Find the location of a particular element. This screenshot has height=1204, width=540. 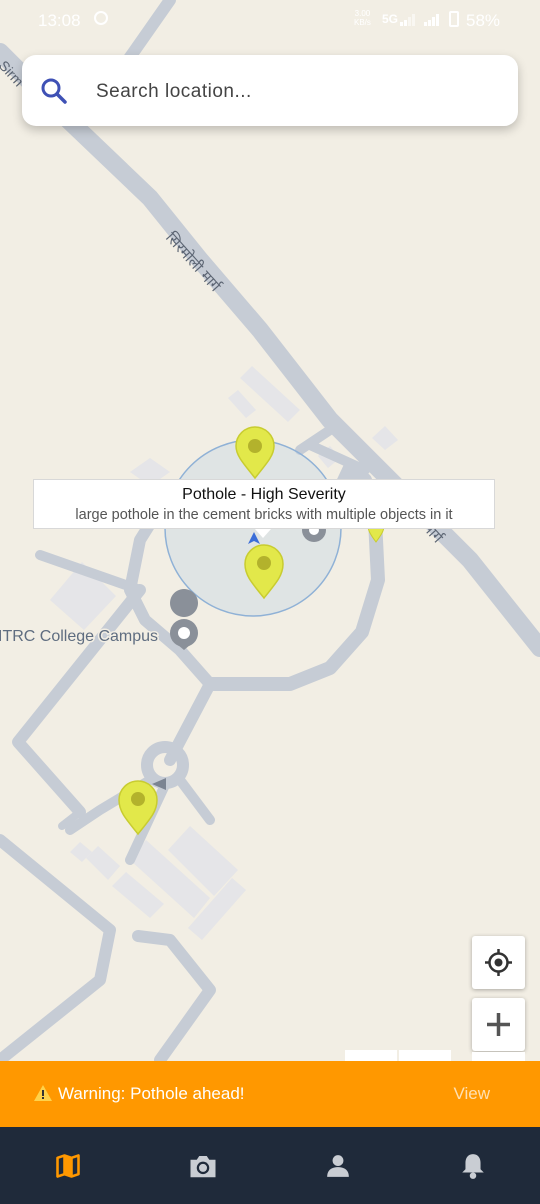

crosshair-icon is located at coordinates (498, 962).